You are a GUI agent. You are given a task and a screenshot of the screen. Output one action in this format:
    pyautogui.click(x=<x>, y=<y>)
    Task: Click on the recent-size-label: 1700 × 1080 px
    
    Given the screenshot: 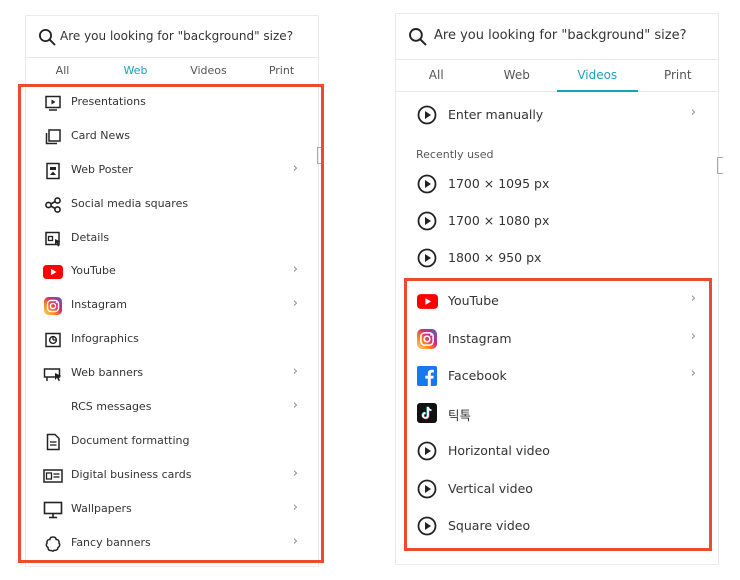 What is the action you would take?
    pyautogui.click(x=499, y=220)
    